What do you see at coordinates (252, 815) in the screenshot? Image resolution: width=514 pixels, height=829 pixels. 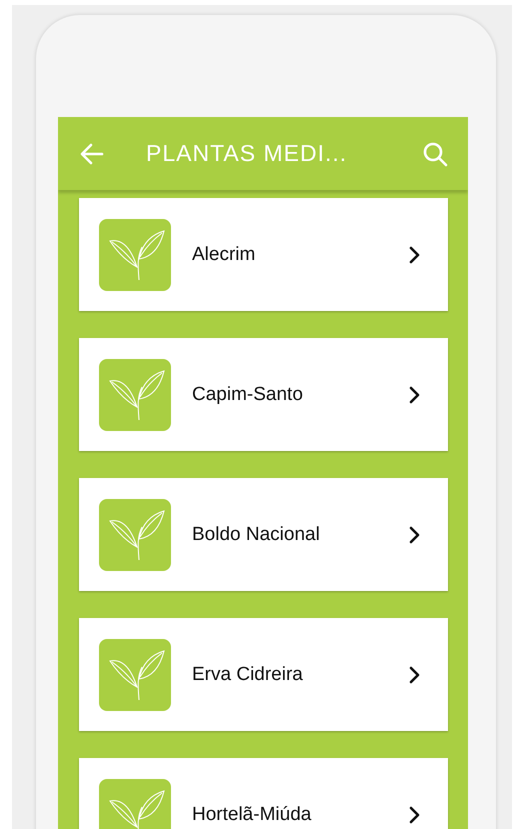 I see `plant-name: Hortelã-Miúda` at bounding box center [252, 815].